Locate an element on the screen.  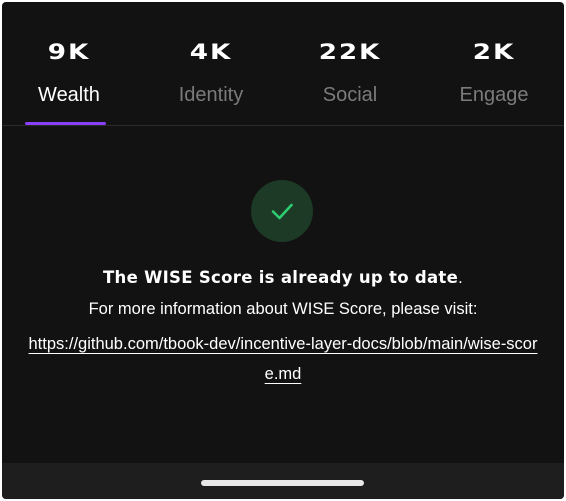
tab-wealth: 9K Wealth is located at coordinates (70, 64).